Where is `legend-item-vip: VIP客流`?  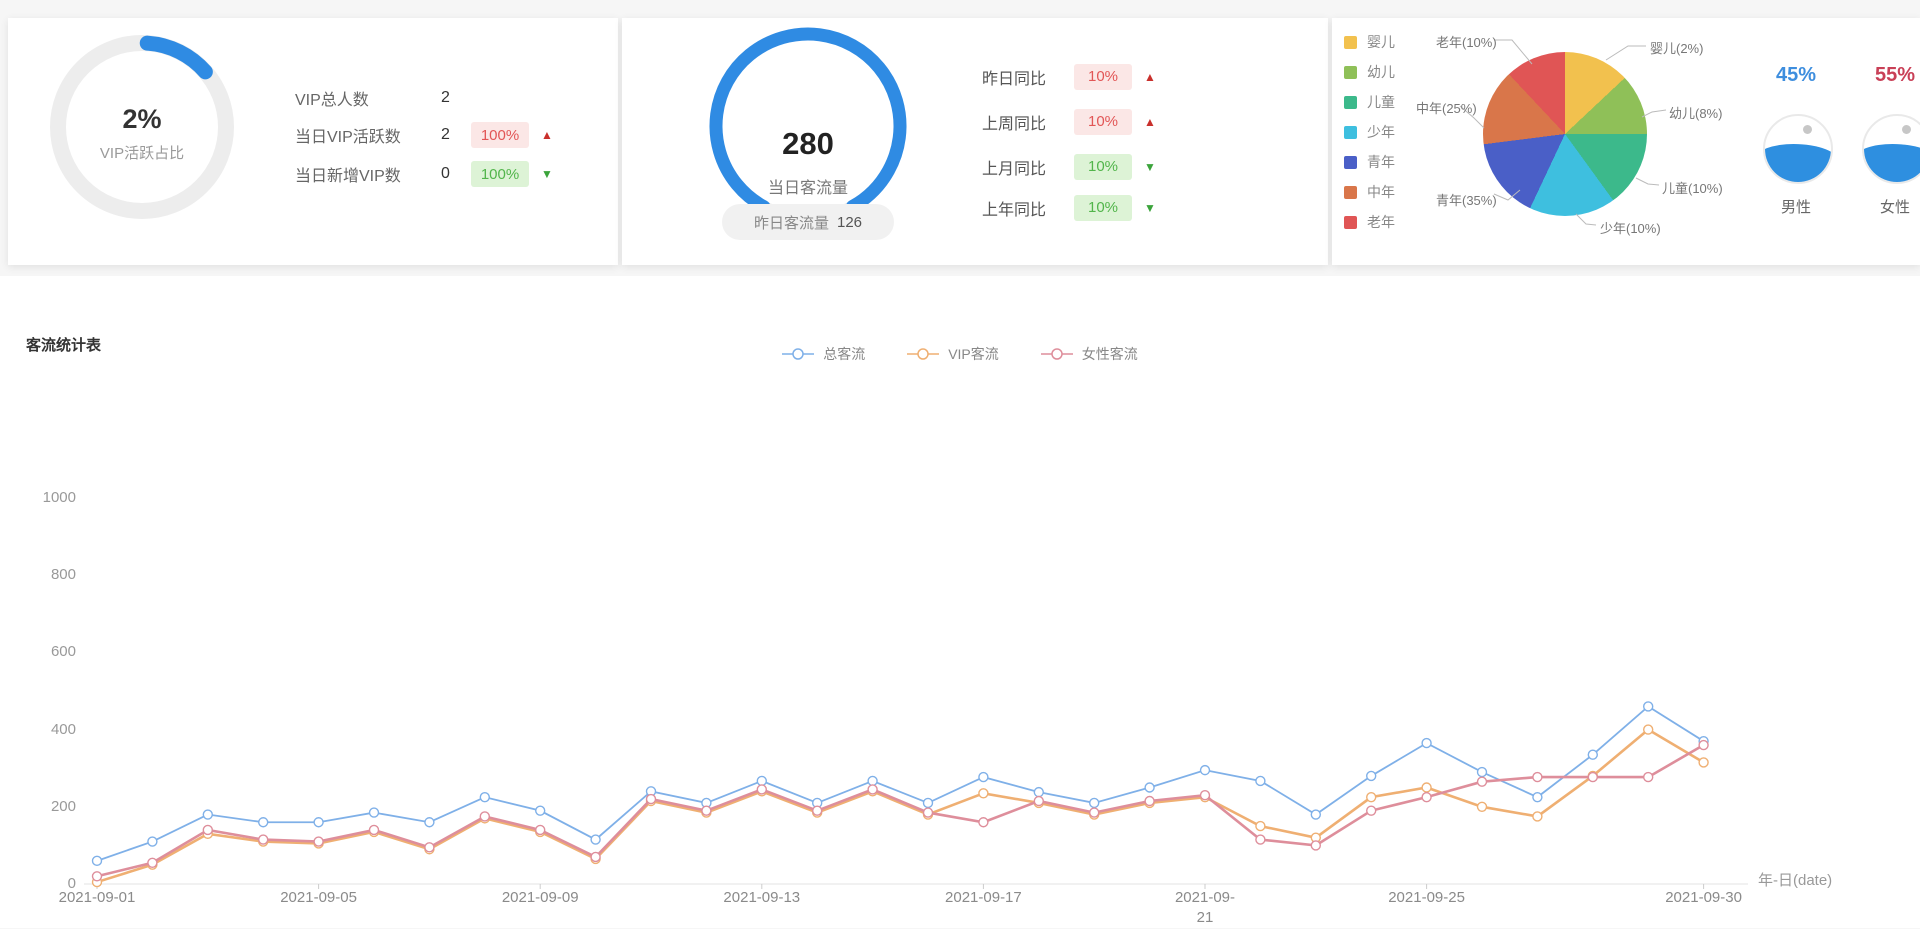 legend-item-vip: VIP客流 is located at coordinates (953, 354).